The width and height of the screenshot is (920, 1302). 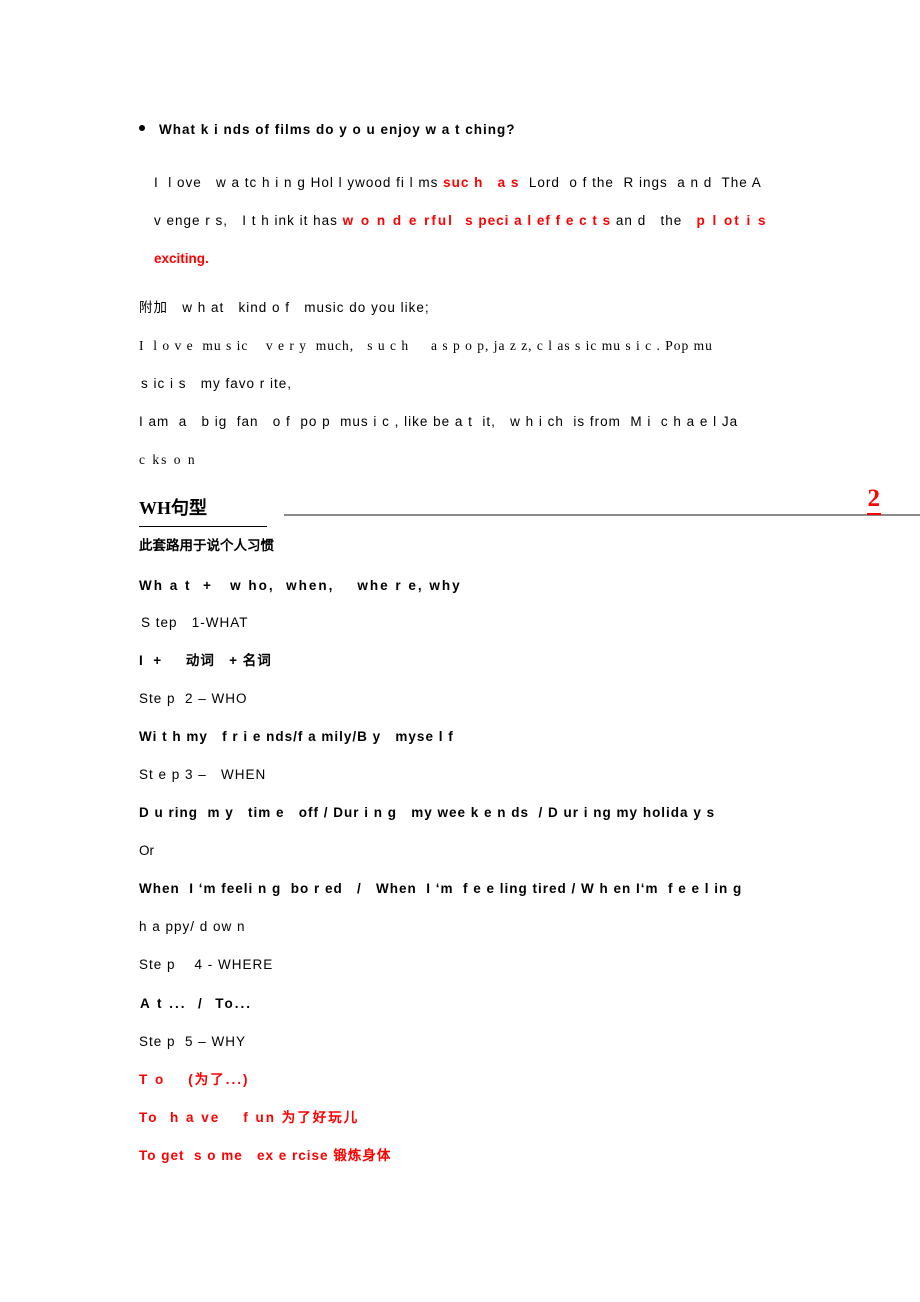 What do you see at coordinates (529, 506) in the screenshot?
I see `wh-heading-band: WH句型 2` at bounding box center [529, 506].